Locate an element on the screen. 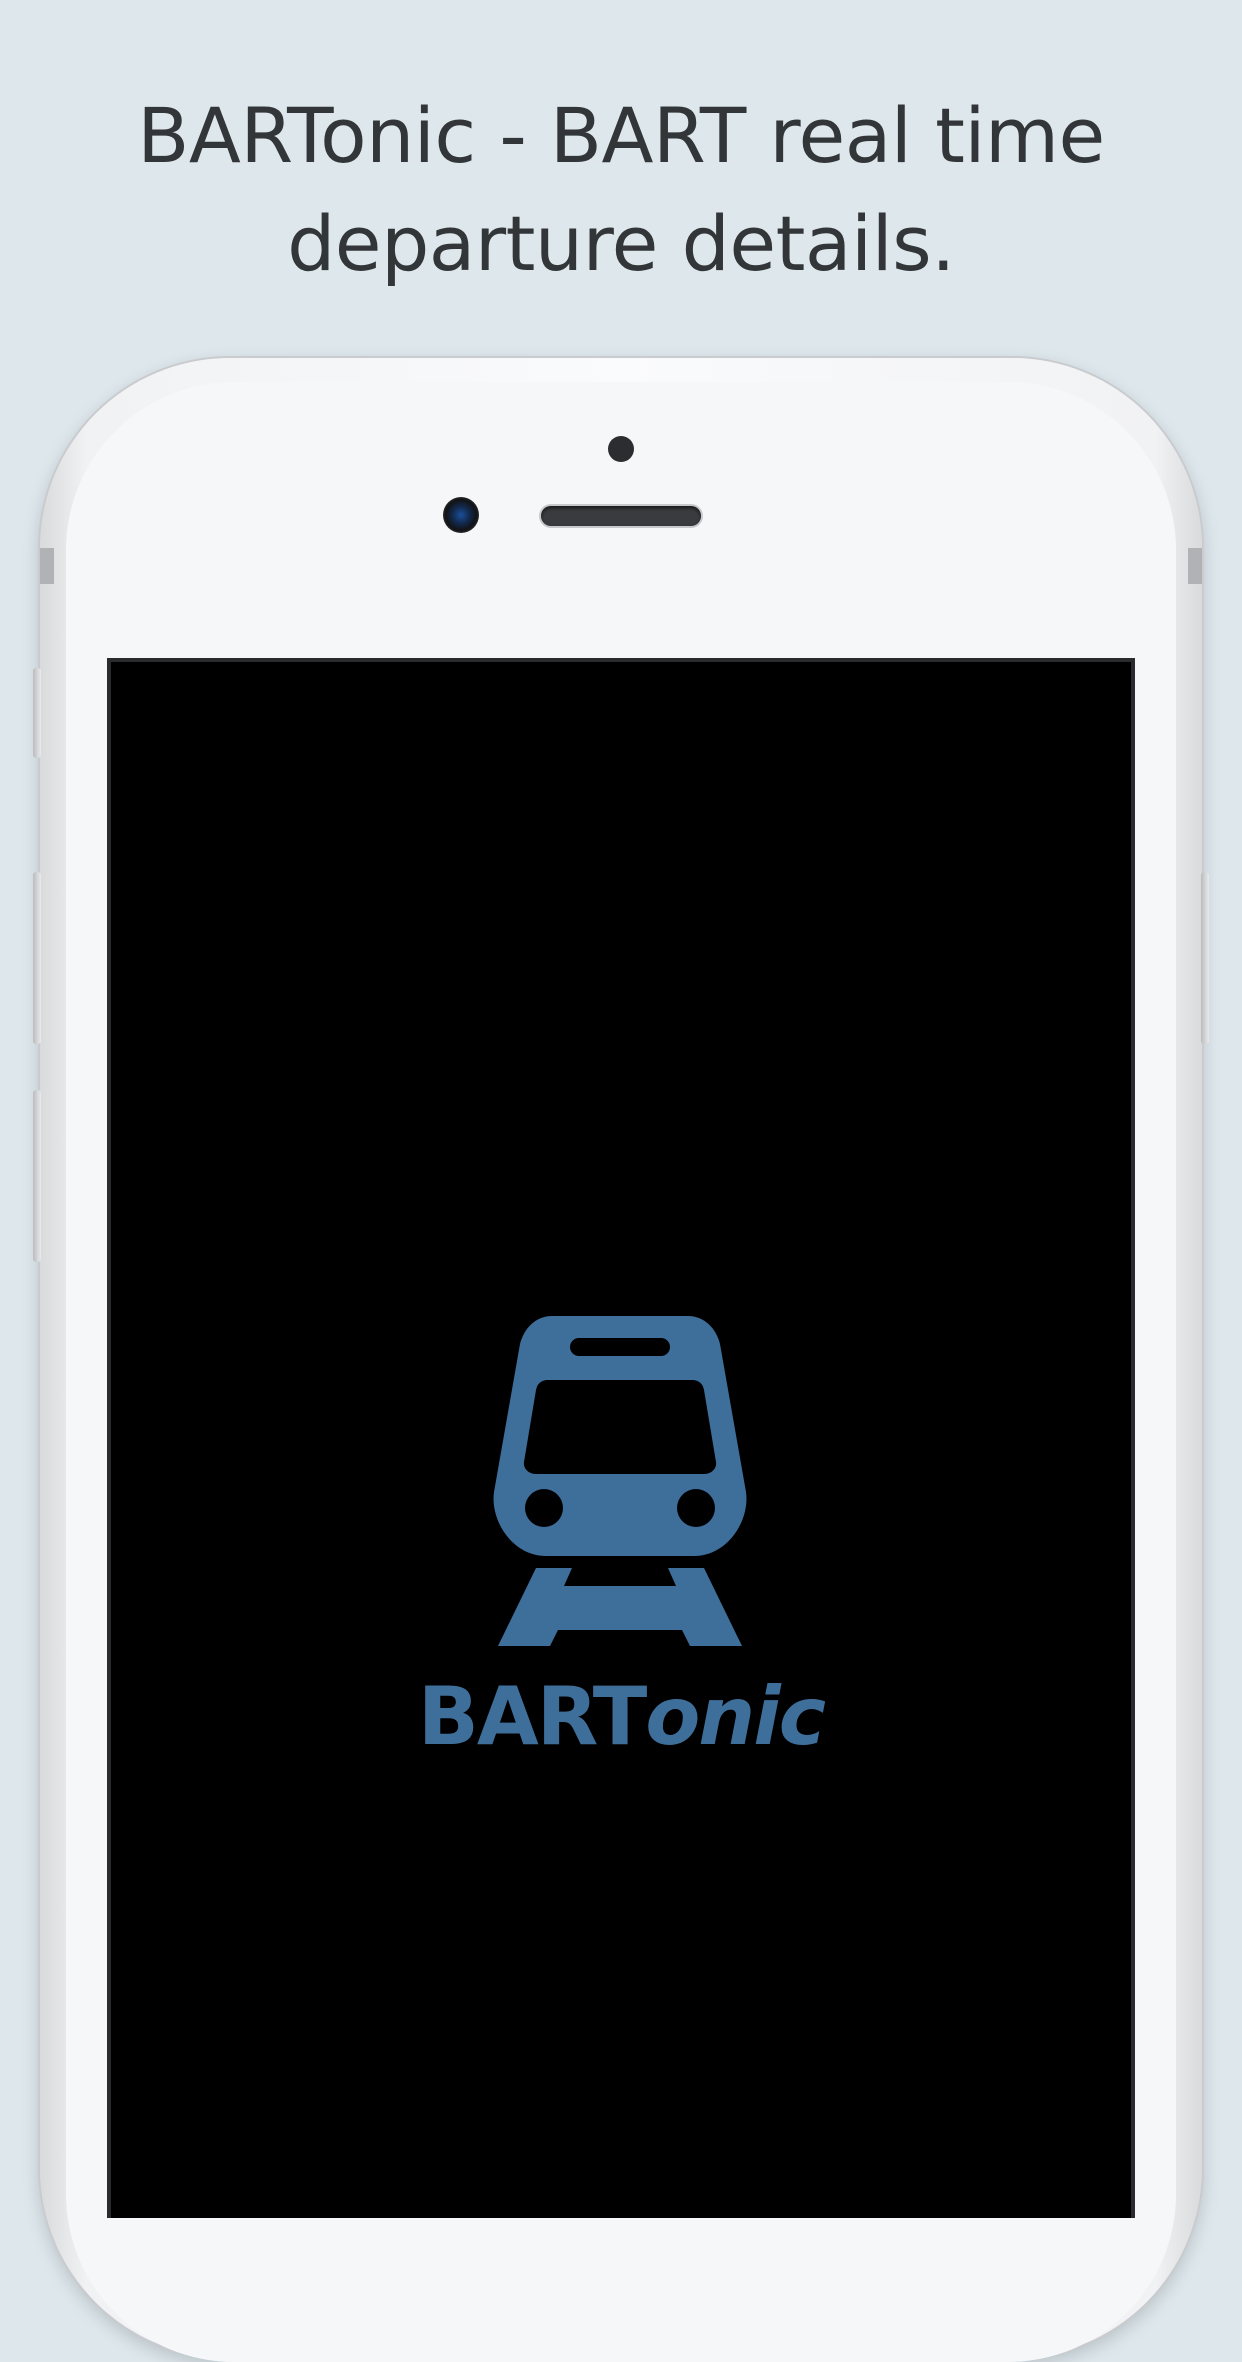 The image size is (1242, 2362). app-logo-wordmark: BARTonic is located at coordinates (621, 1716).